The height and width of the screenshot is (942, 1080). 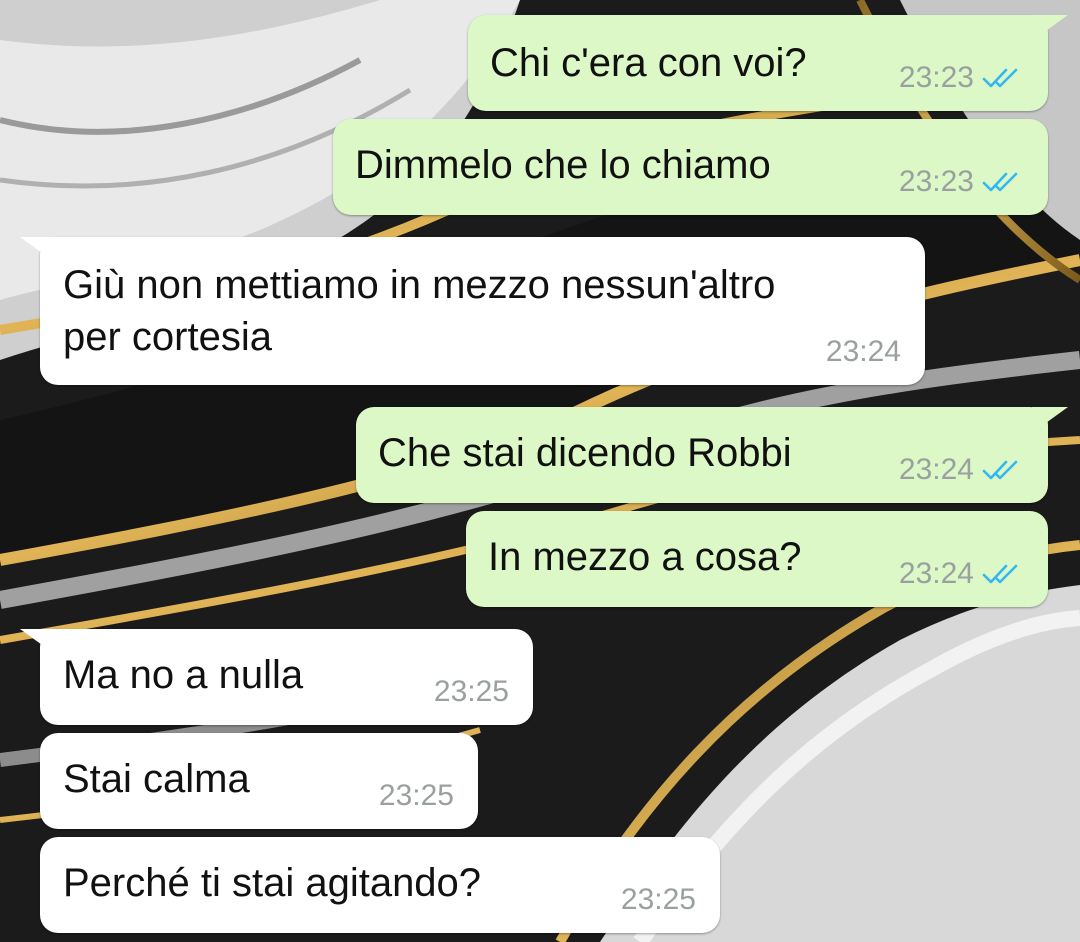 I want to click on message-text: Che stai dicendo Robbi, so click(x=585, y=453).